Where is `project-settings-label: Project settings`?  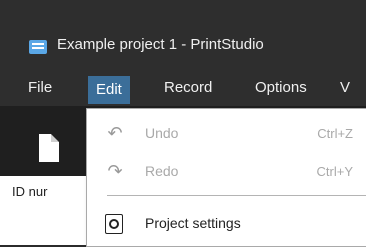 project-settings-label: Project settings is located at coordinates (193, 223).